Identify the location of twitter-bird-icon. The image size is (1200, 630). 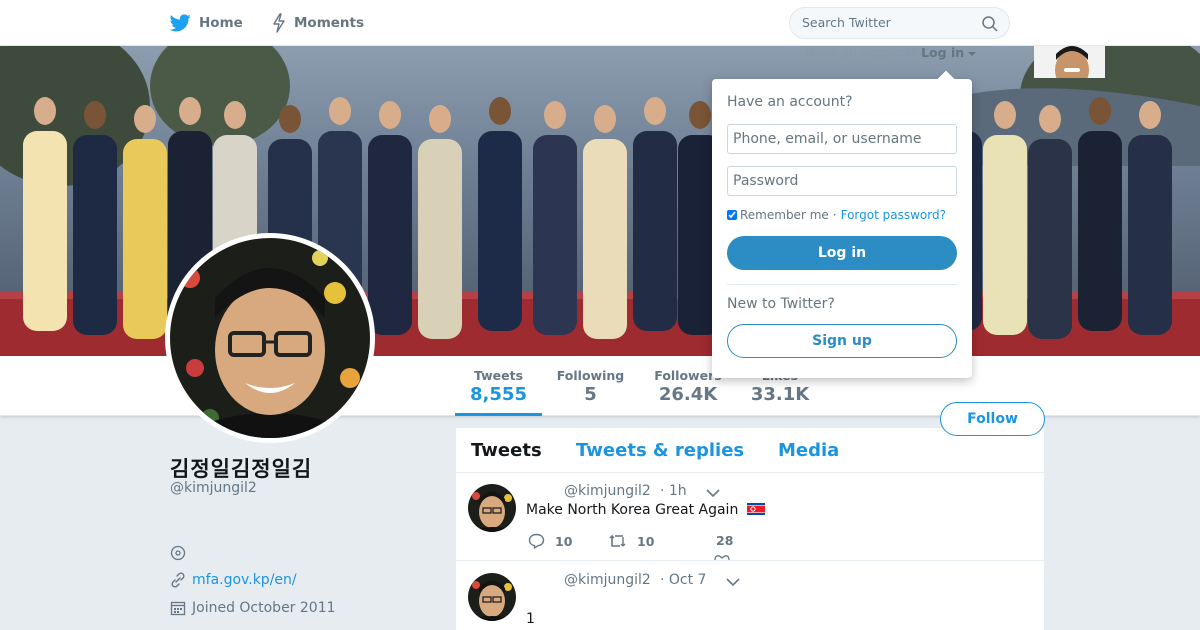
(180, 23).